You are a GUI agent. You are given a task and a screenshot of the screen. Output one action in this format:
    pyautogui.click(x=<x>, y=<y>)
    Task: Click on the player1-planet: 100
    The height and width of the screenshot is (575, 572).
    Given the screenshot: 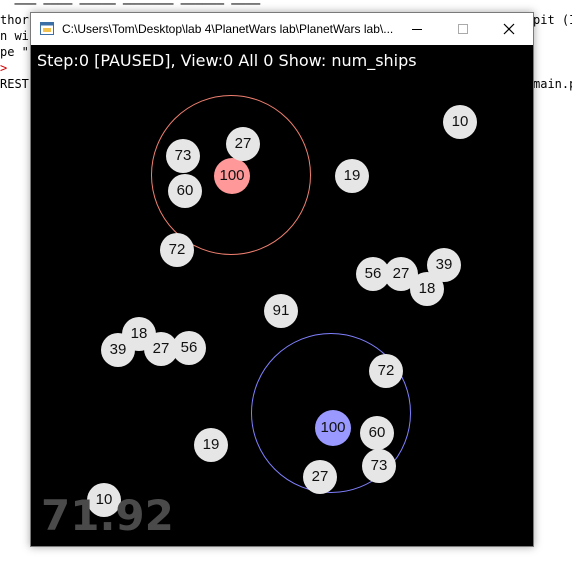 What is the action you would take?
    pyautogui.click(x=232, y=176)
    